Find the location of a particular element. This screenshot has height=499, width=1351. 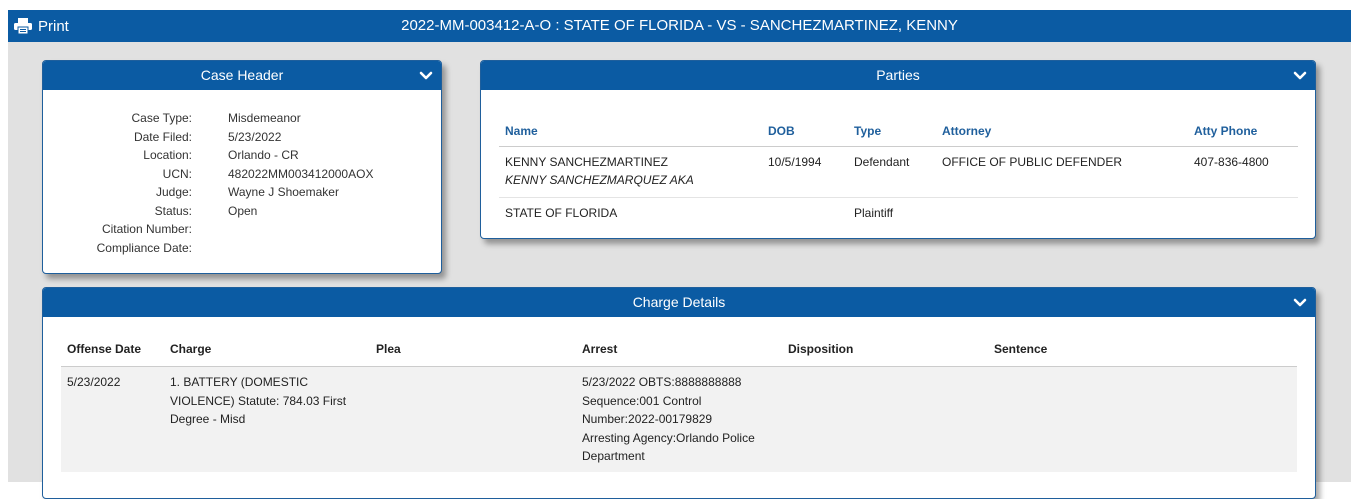

charge-offense-date: 5/23/2022 is located at coordinates (112, 419).